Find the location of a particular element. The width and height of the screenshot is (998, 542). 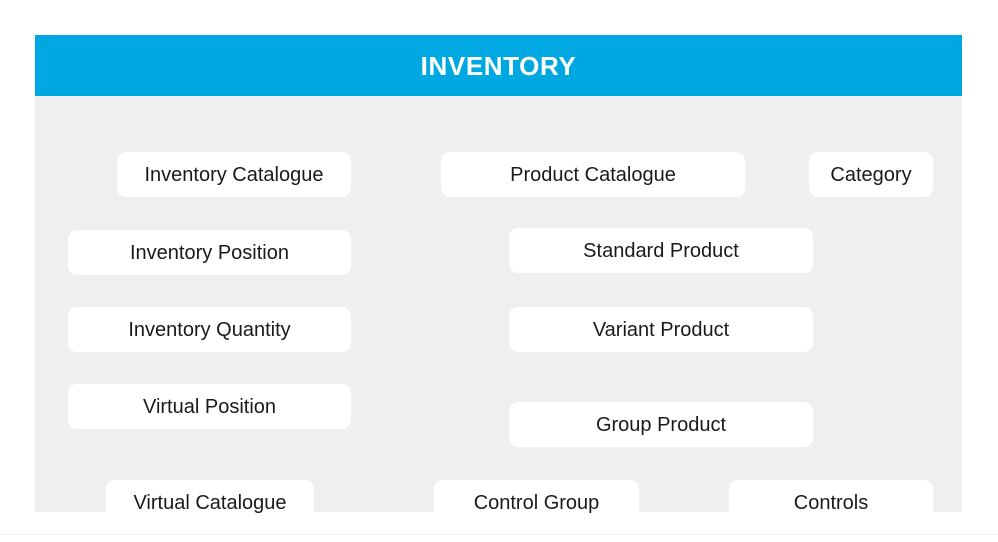

node-box: Inventory Catalogue is located at coordinates (234, 174).